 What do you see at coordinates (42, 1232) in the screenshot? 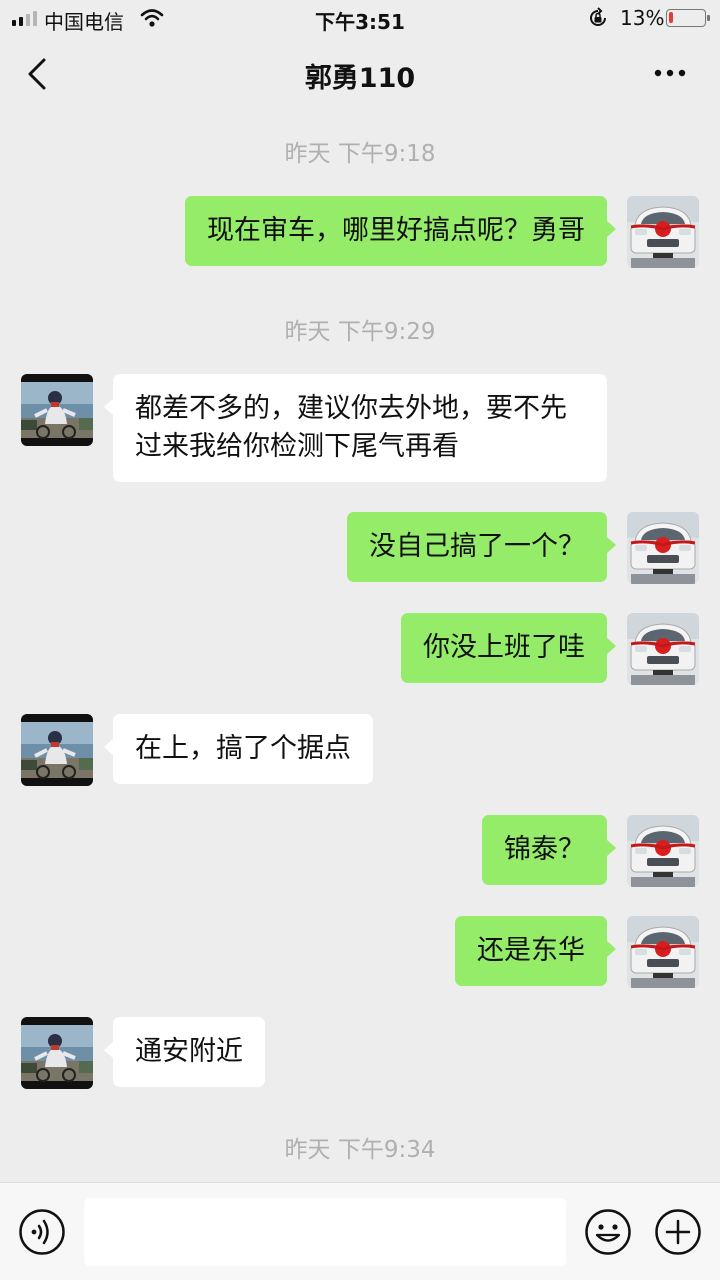
I see `voice-icon` at bounding box center [42, 1232].